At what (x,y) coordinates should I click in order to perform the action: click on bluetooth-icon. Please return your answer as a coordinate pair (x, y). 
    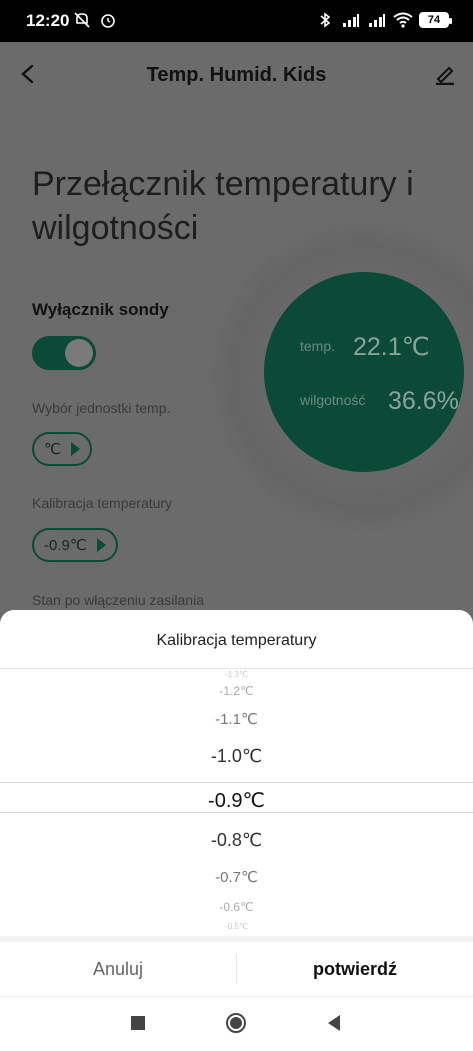
    Looking at the image, I should click on (325, 20).